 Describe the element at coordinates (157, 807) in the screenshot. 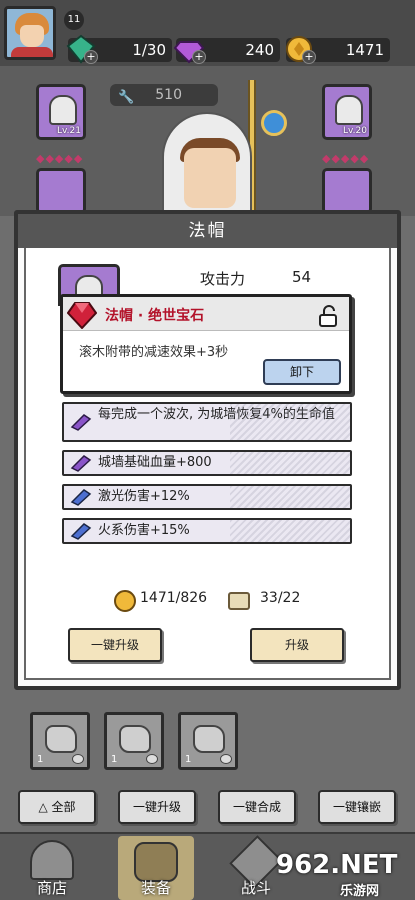

I see `one-key-upgrade-all-button: 一键升级` at that location.